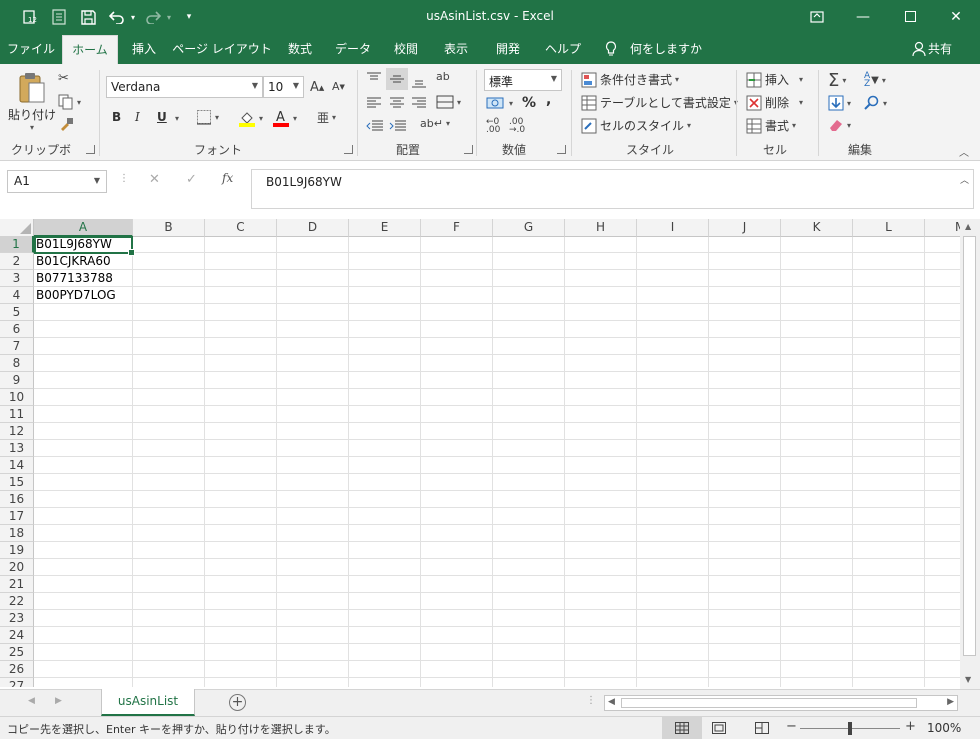 The height and width of the screenshot is (739, 980). I want to click on column-header: G, so click(529, 228).